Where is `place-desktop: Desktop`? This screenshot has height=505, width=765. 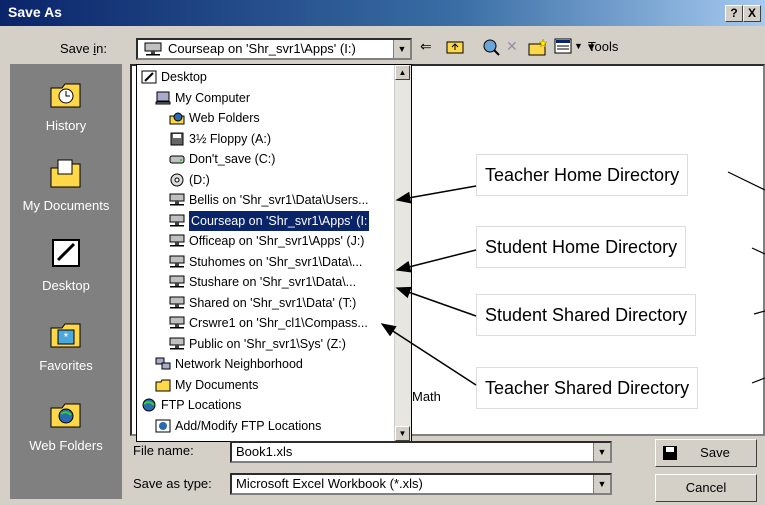
place-desktop: Desktop is located at coordinates (66, 264).